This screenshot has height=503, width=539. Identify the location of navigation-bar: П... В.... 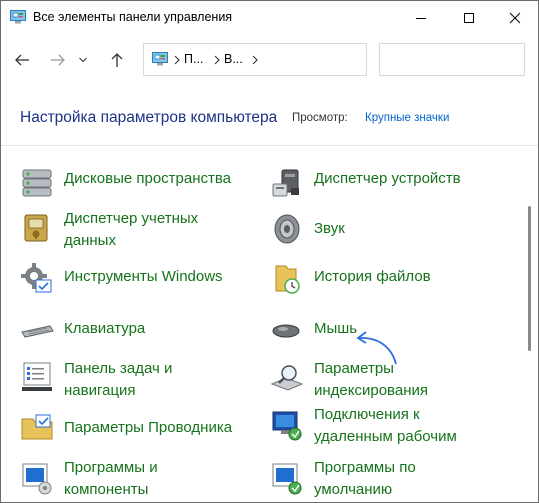
(269, 60).